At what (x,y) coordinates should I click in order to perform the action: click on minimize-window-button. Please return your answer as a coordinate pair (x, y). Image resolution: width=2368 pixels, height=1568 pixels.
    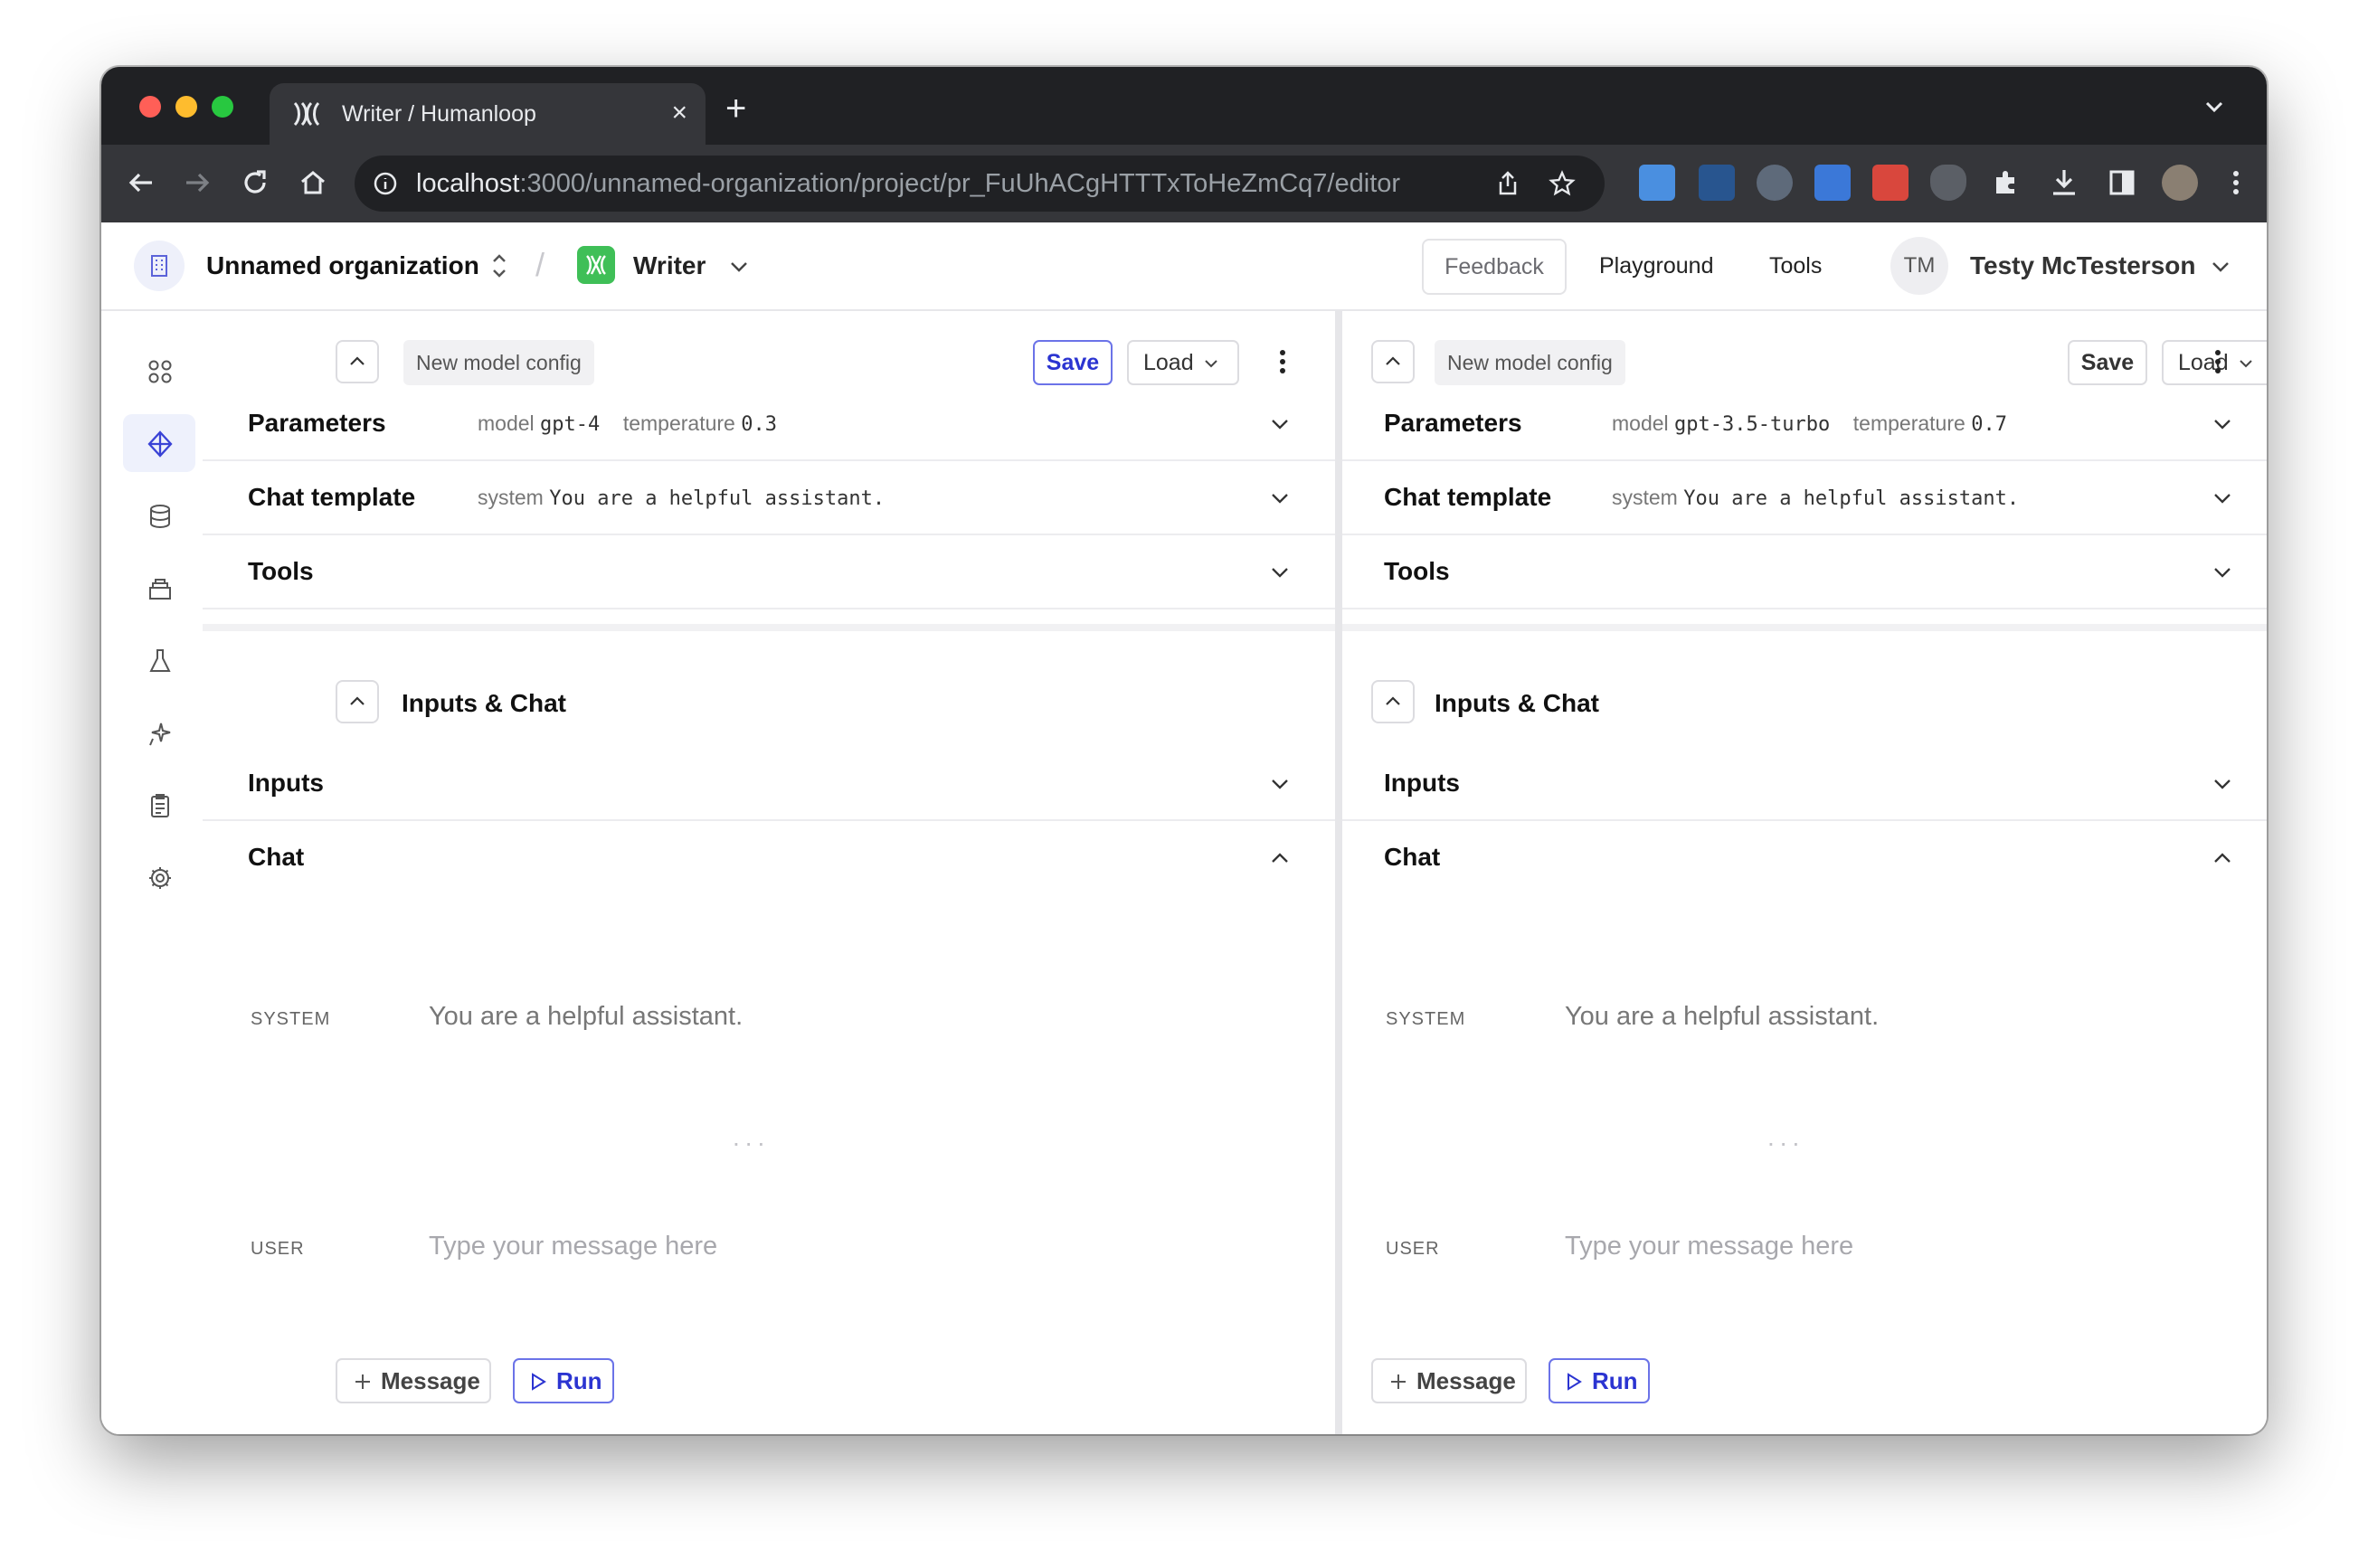
    Looking at the image, I should click on (186, 107).